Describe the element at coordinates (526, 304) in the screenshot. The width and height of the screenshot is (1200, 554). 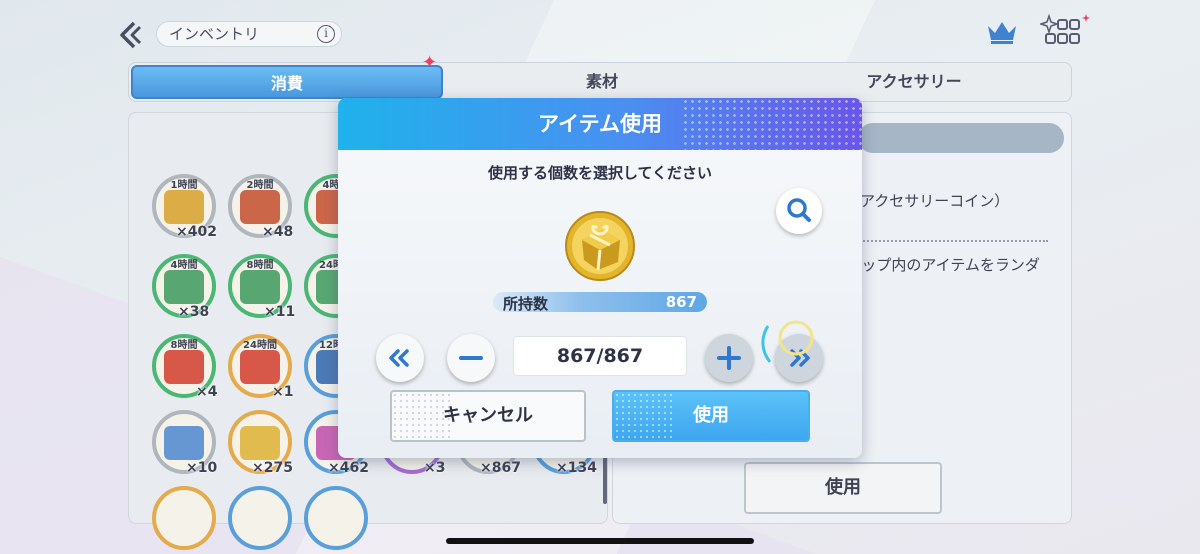
I see `owned-label: 所持数` at that location.